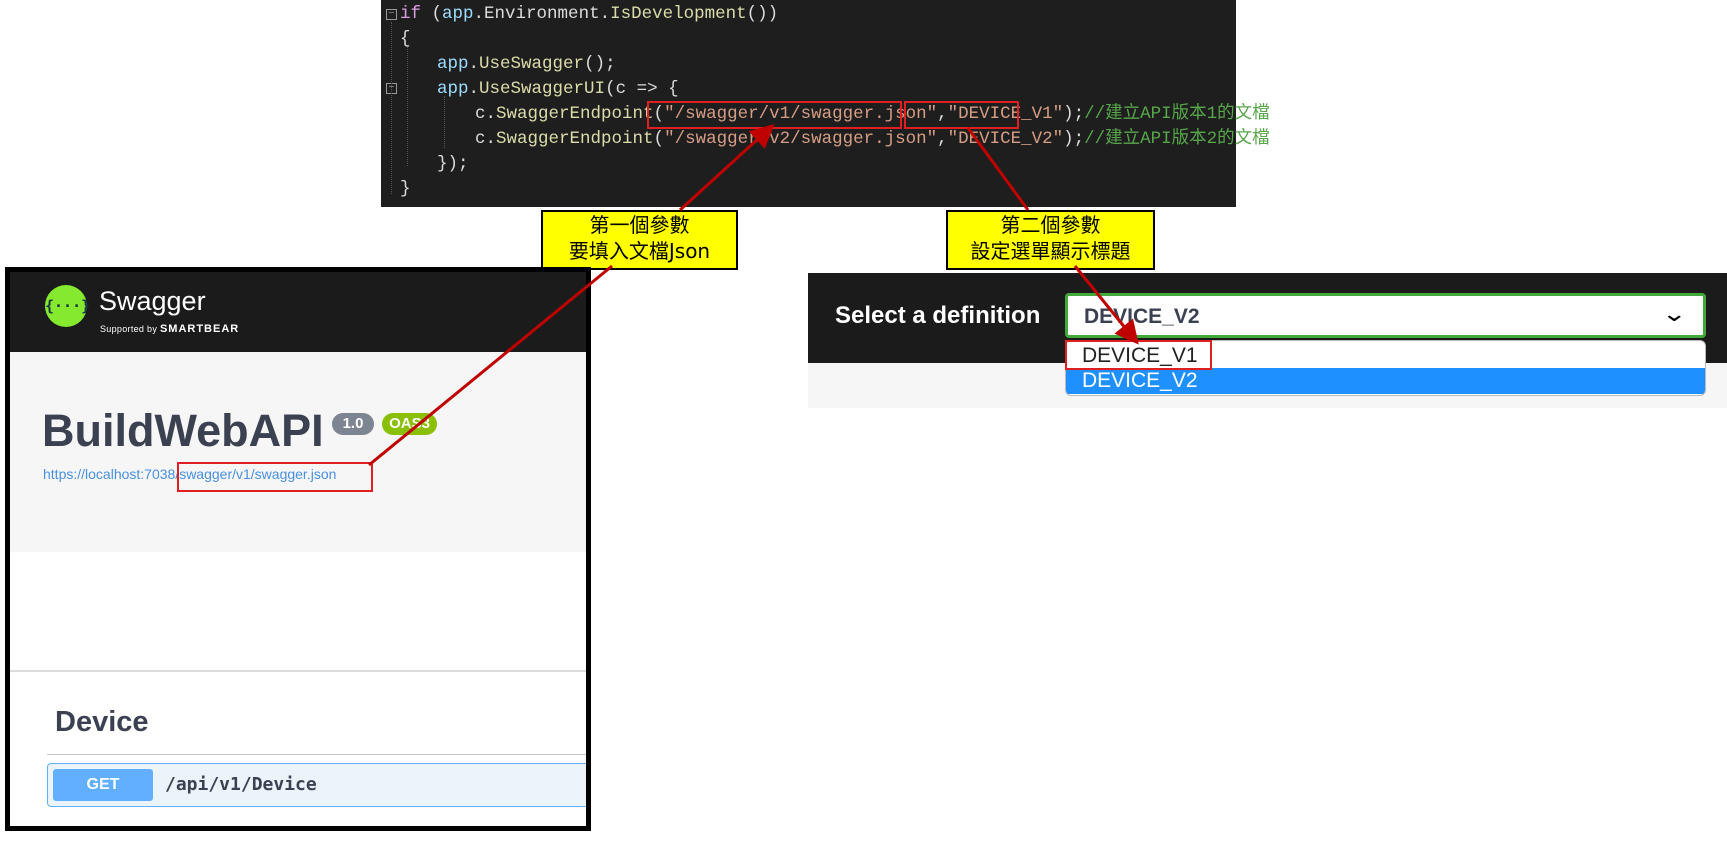 The image size is (1727, 845). I want to click on api-title: BuildWebAPI, so click(183, 430).